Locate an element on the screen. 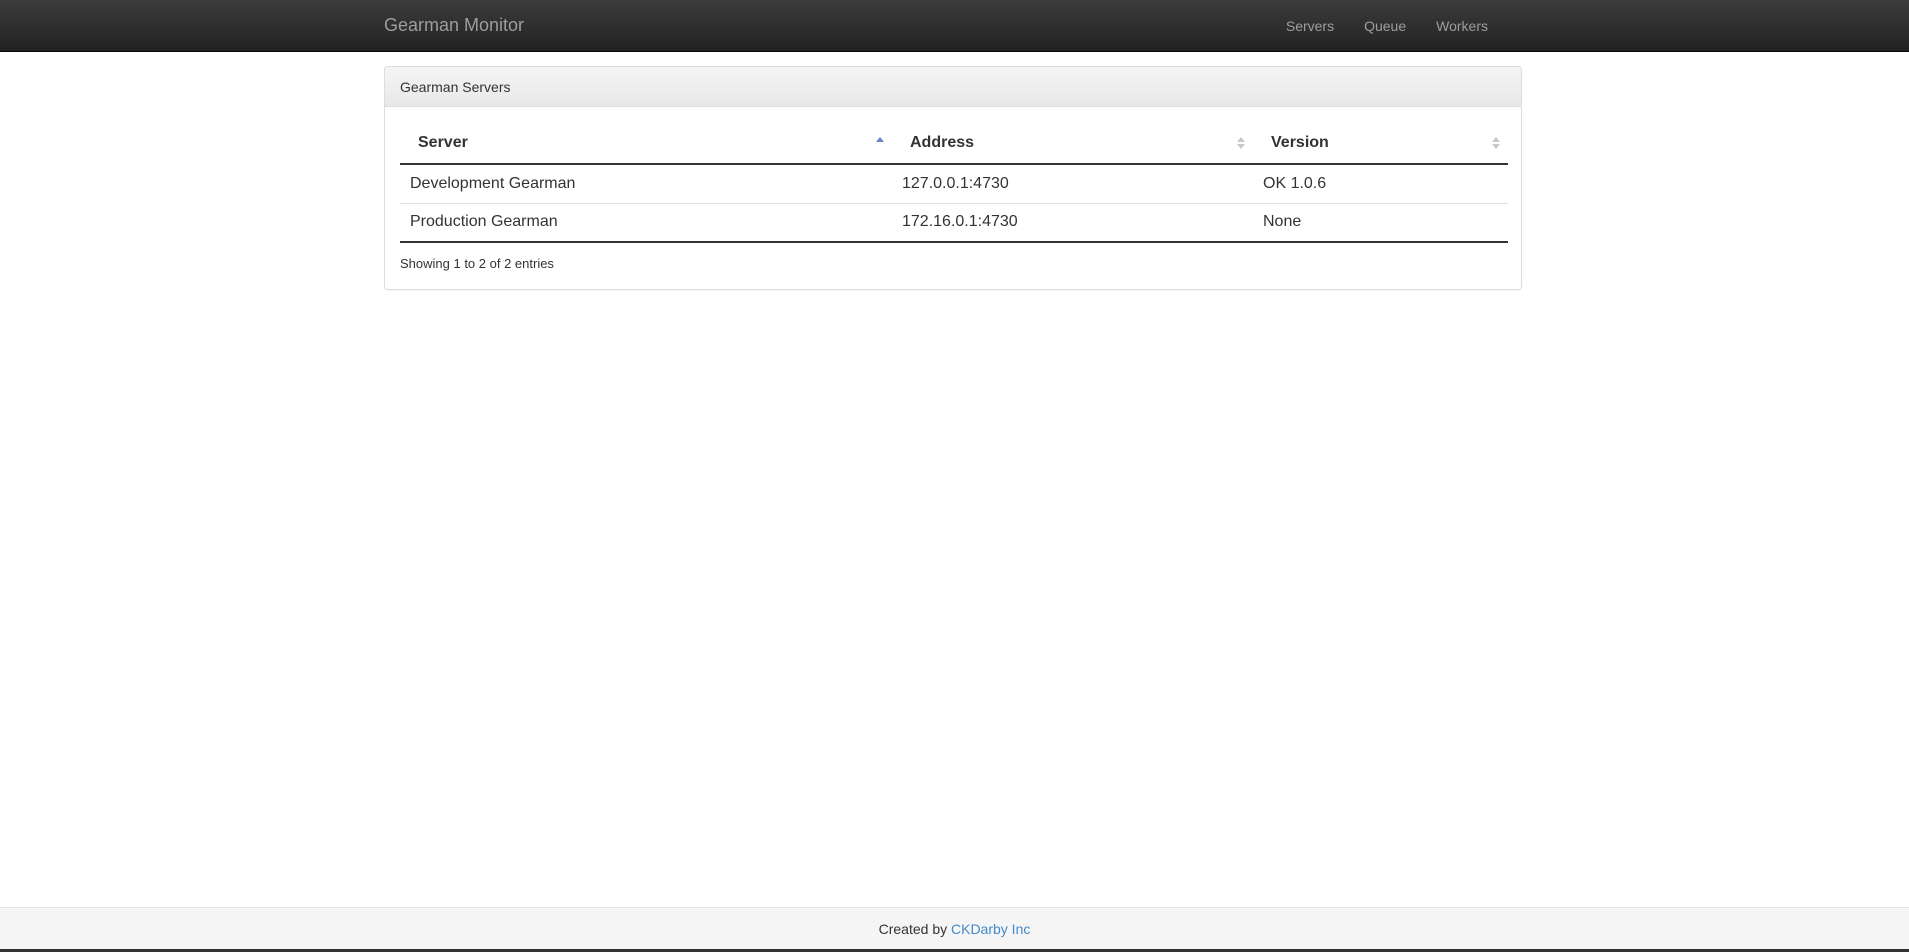  nav-link-servers: Servers is located at coordinates (1310, 26).